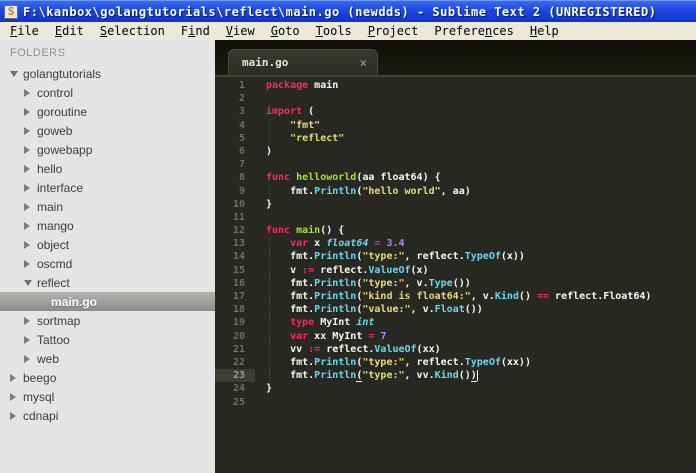 This screenshot has width=696, height=473. Describe the element at coordinates (107, 187) in the screenshot. I see `folder-item-interface: interface` at that location.